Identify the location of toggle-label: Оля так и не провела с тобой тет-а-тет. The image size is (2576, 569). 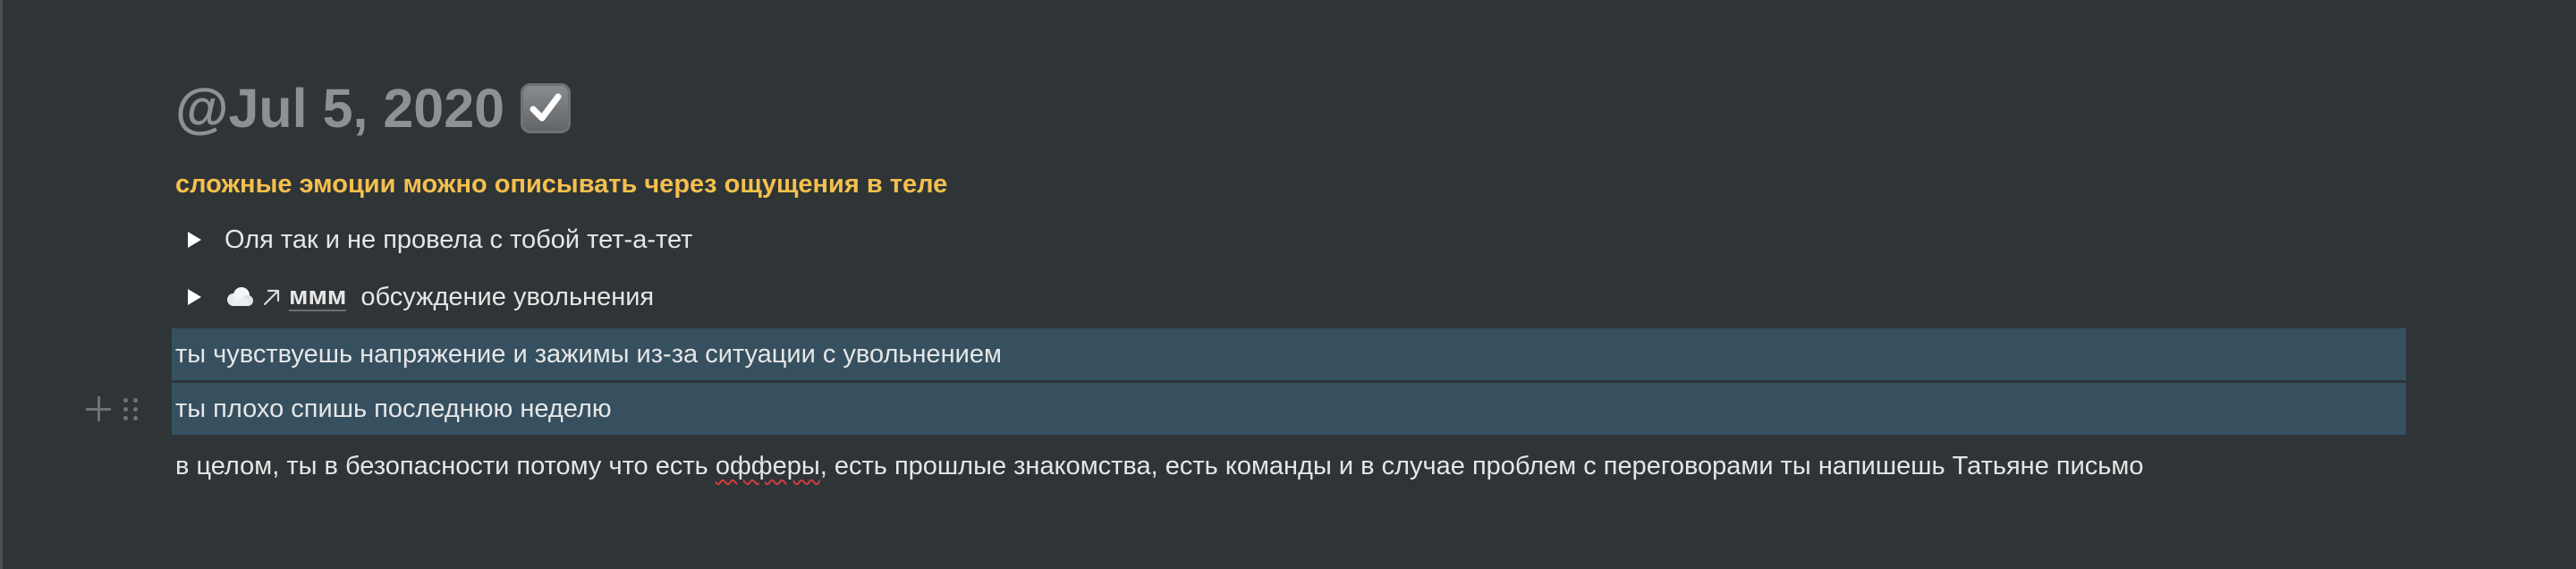
(459, 239).